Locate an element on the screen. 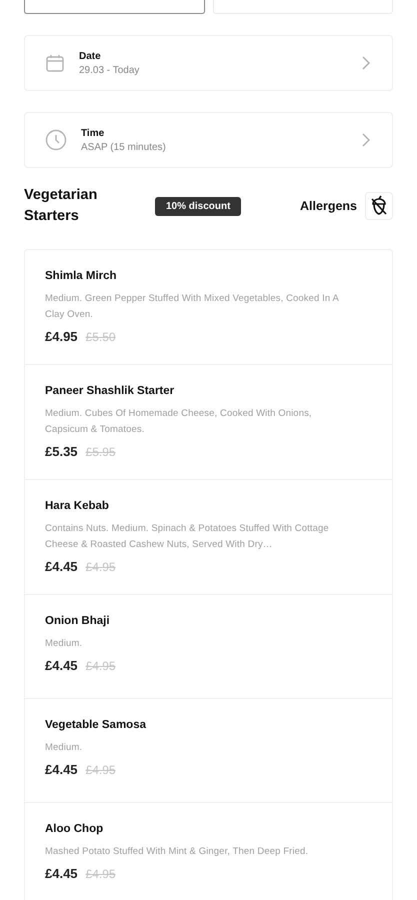 The height and width of the screenshot is (900, 417). original-price: £5.95 is located at coordinates (101, 452).